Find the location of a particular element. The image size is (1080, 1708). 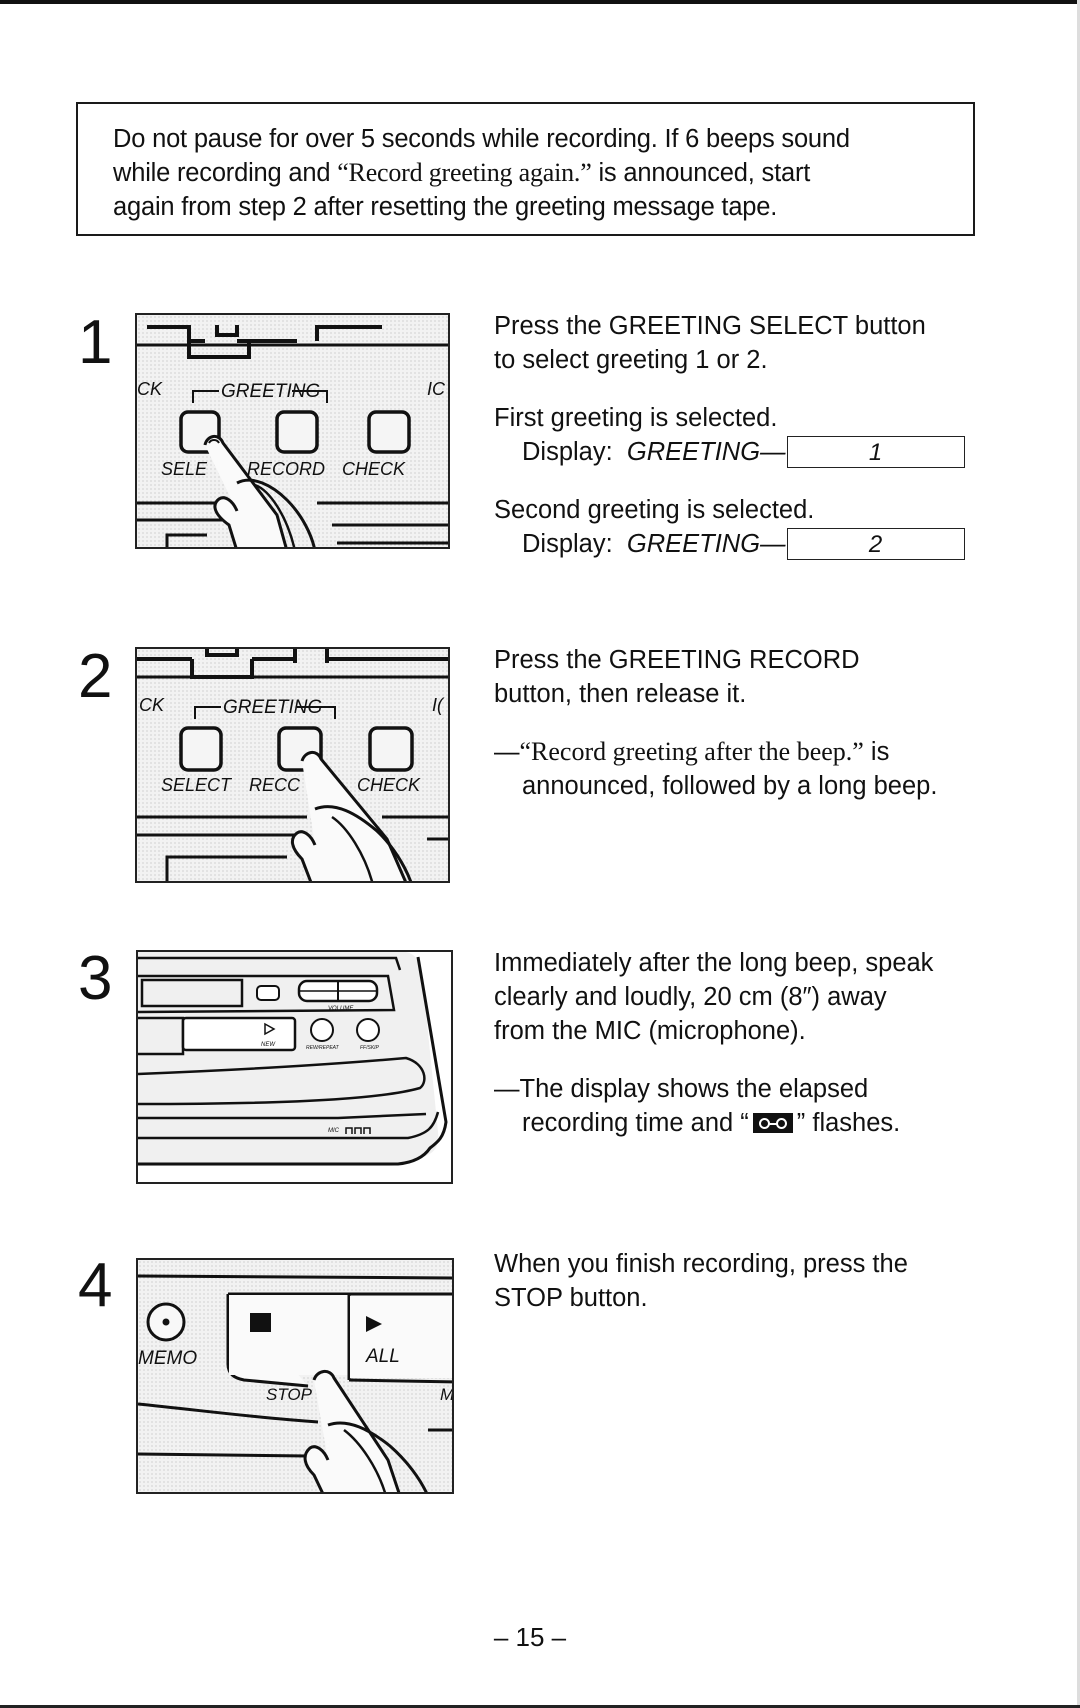

new-label: NEW is located at coordinates (268, 1045).